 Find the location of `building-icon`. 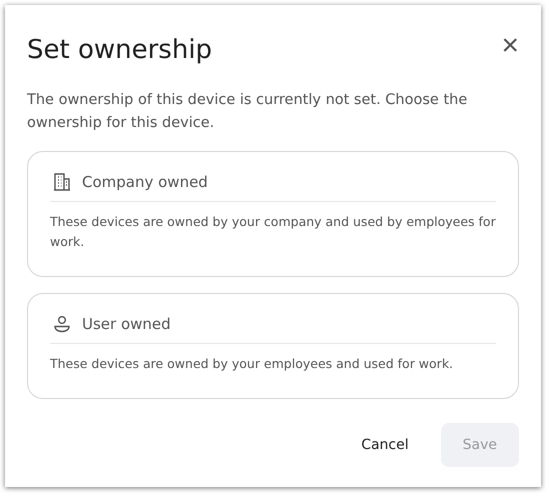

building-icon is located at coordinates (62, 182).